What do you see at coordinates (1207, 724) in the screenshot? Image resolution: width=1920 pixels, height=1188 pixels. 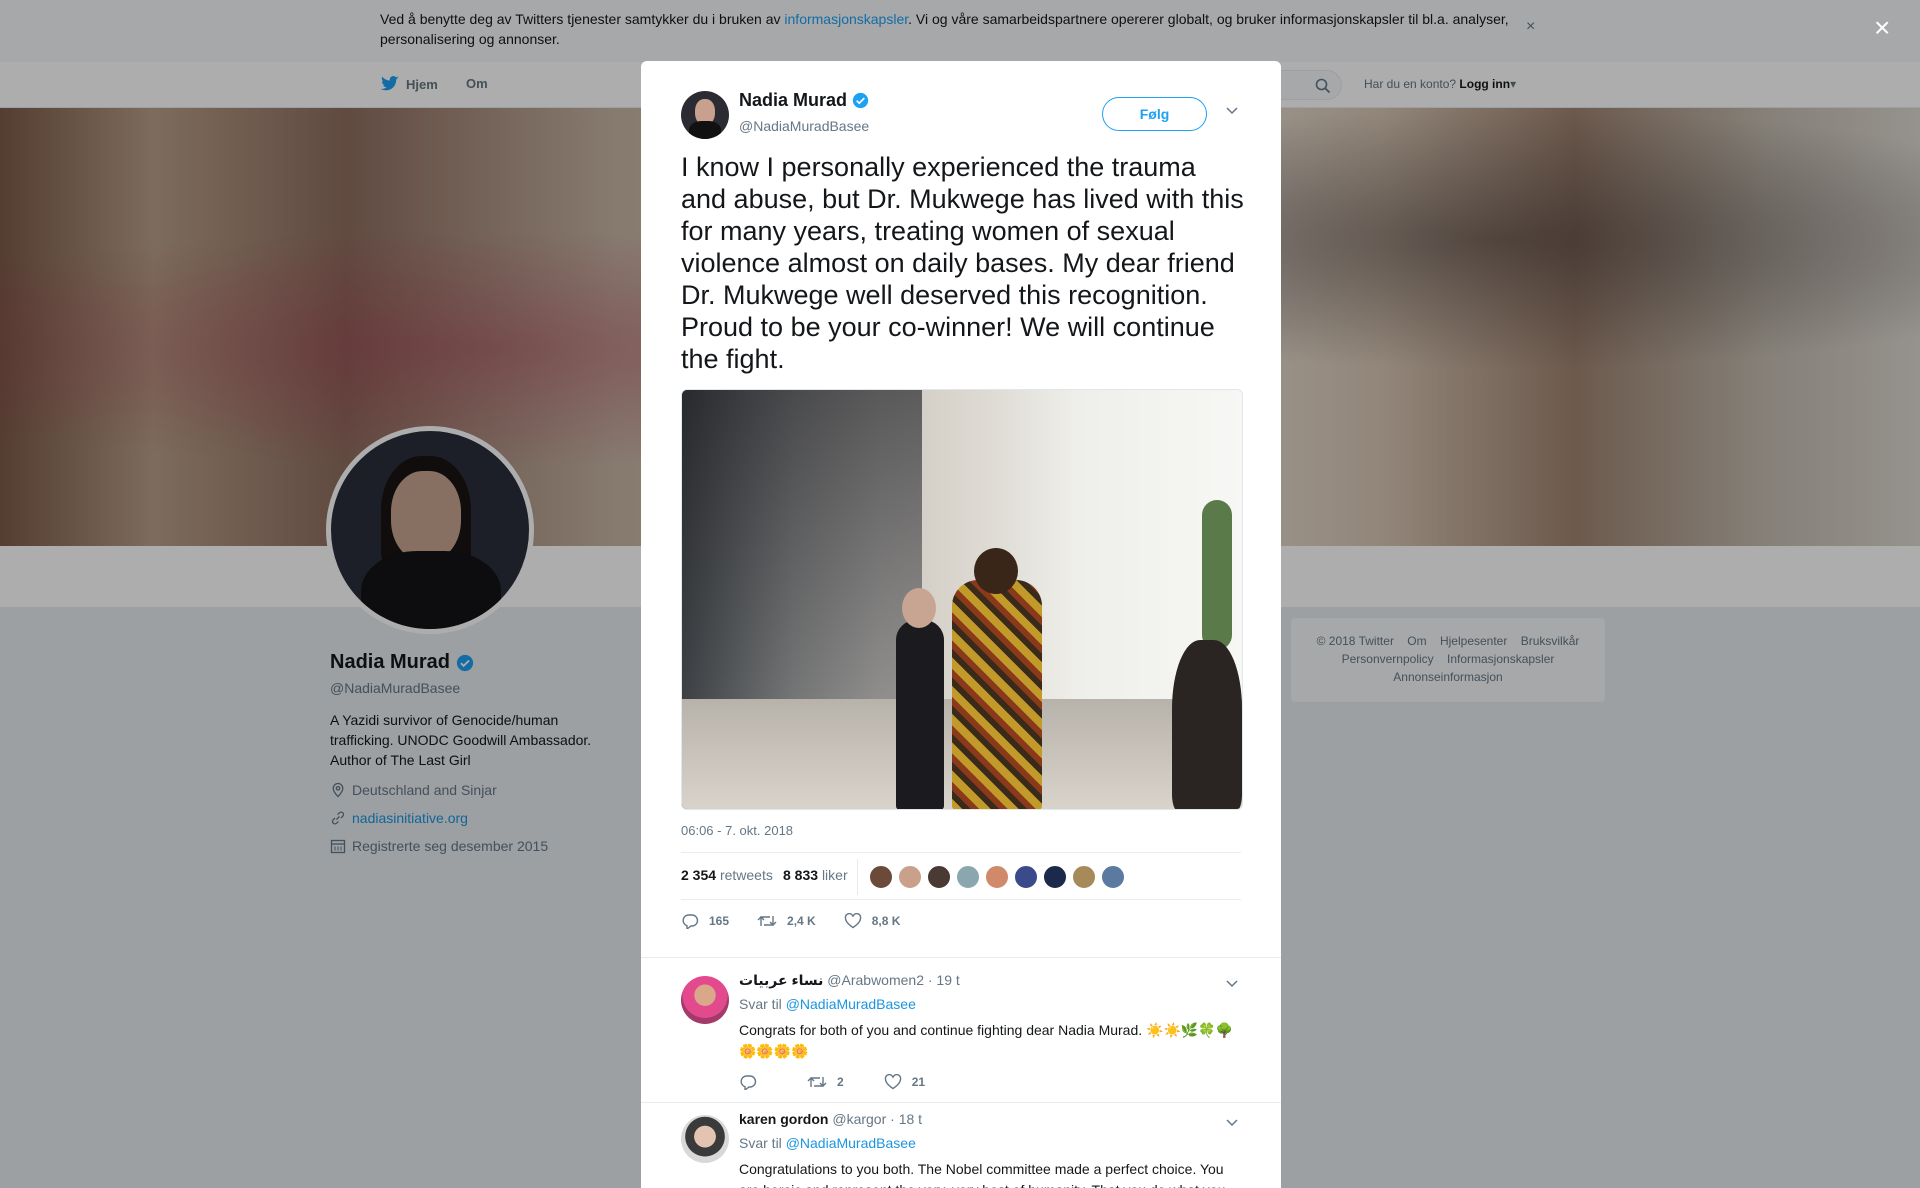 I see `photo-vase` at bounding box center [1207, 724].